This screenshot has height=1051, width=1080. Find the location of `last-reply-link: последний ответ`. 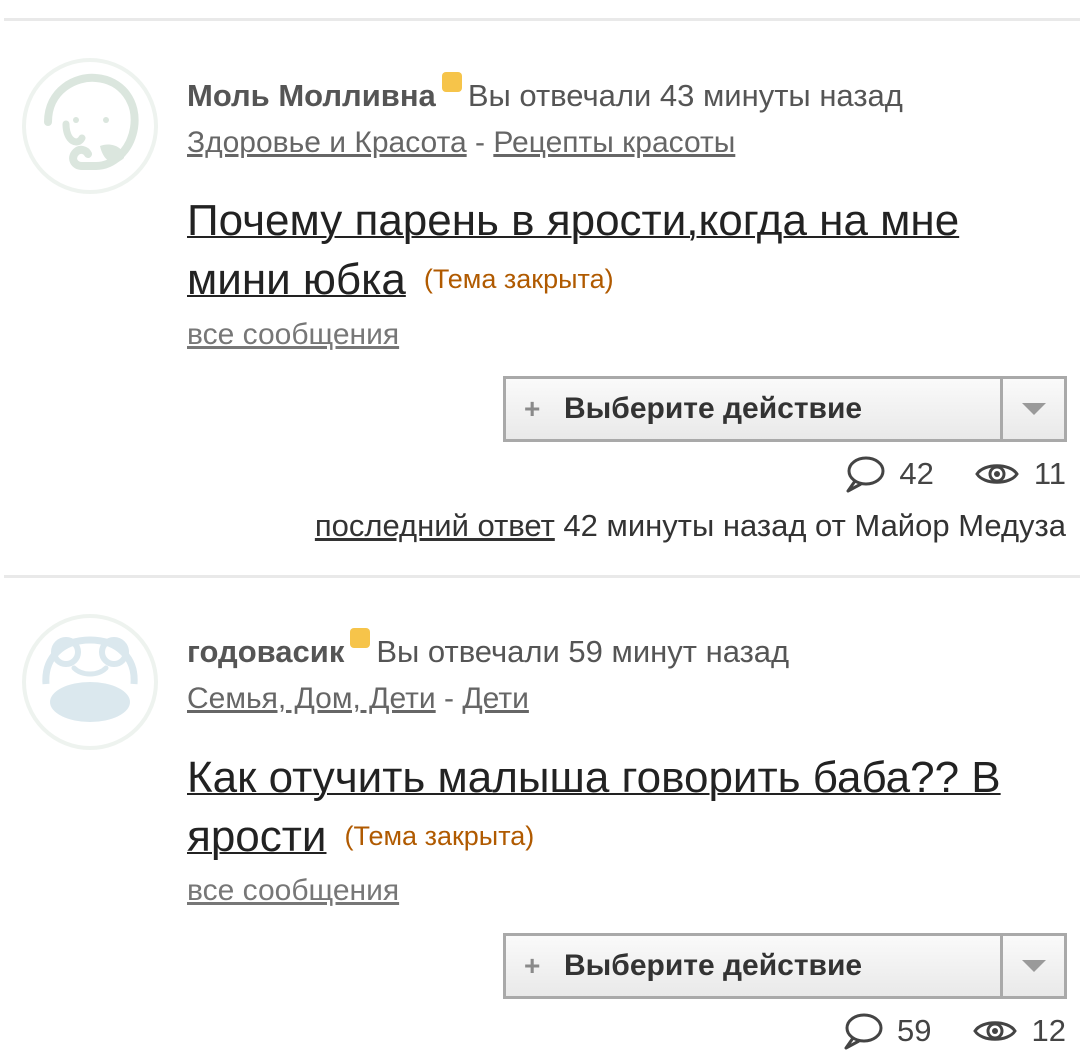

last-reply-link: последний ответ is located at coordinates (435, 525).